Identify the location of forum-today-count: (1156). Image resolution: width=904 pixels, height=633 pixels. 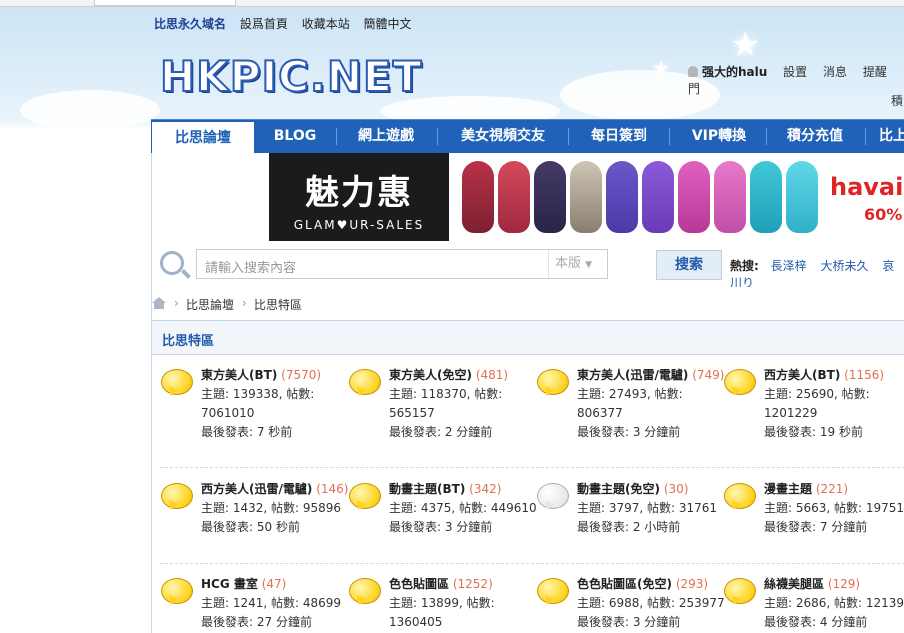
(864, 375).